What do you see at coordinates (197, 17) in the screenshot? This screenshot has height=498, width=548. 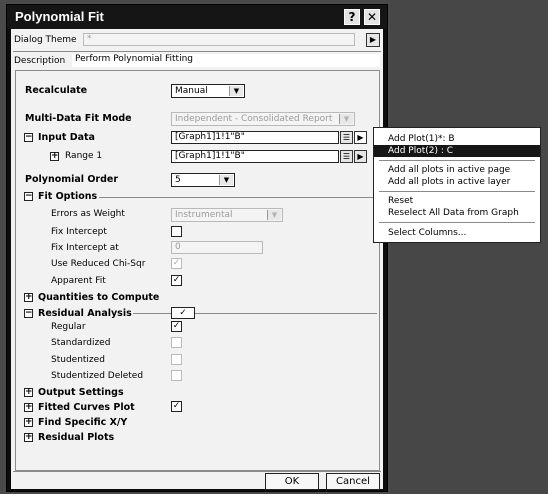 I see `titlebar: Polynomial Fit ? ✕` at bounding box center [197, 17].